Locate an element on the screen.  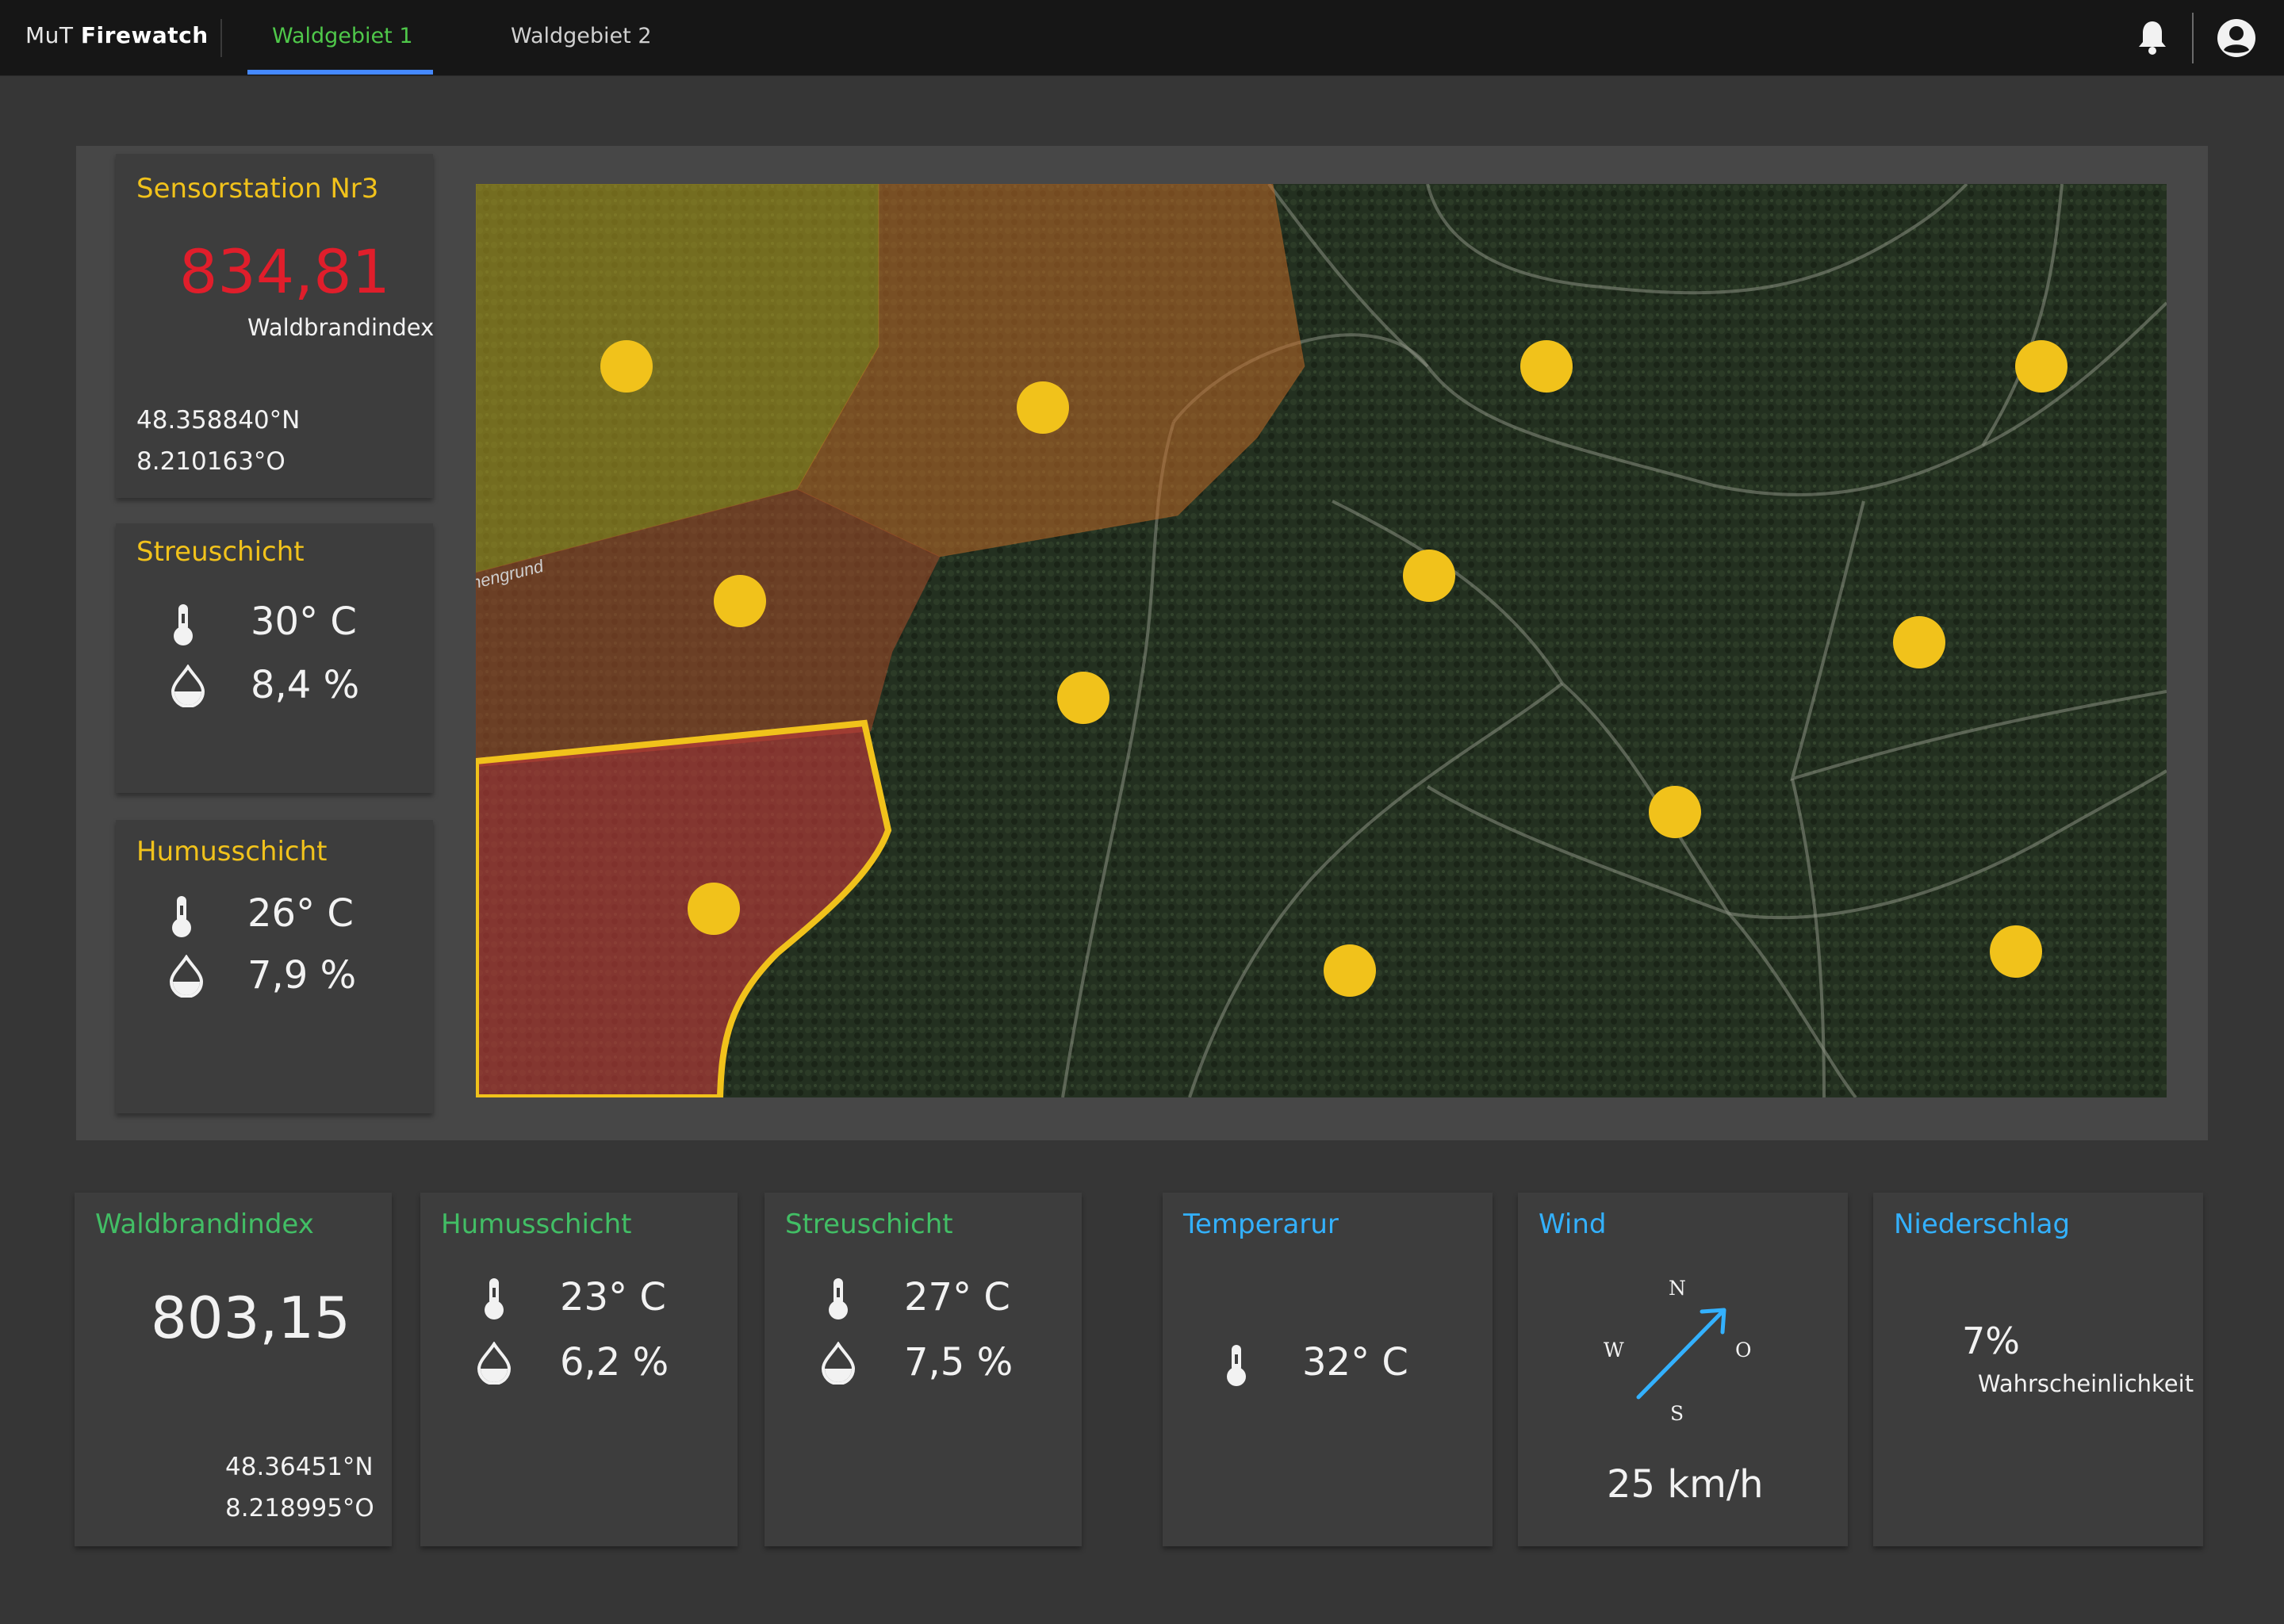
summary-streuschicht-humidity: 7,5 % is located at coordinates (959, 1362).